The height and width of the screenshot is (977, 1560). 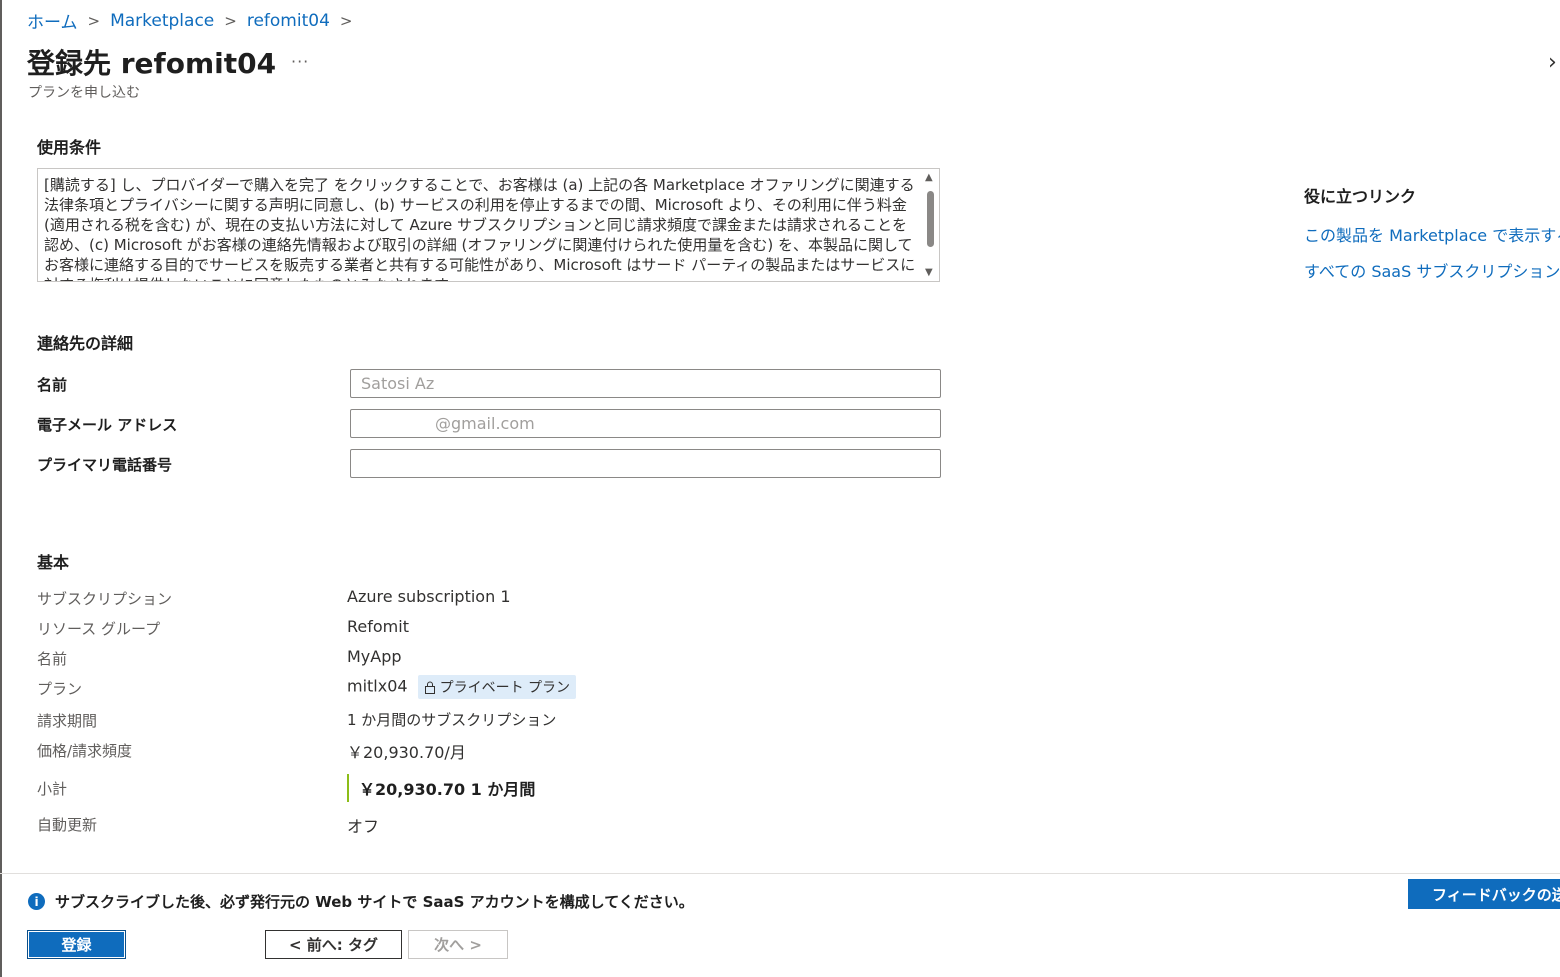 I want to click on helpful-links-heading: 役に立つリンク, so click(x=1360, y=196).